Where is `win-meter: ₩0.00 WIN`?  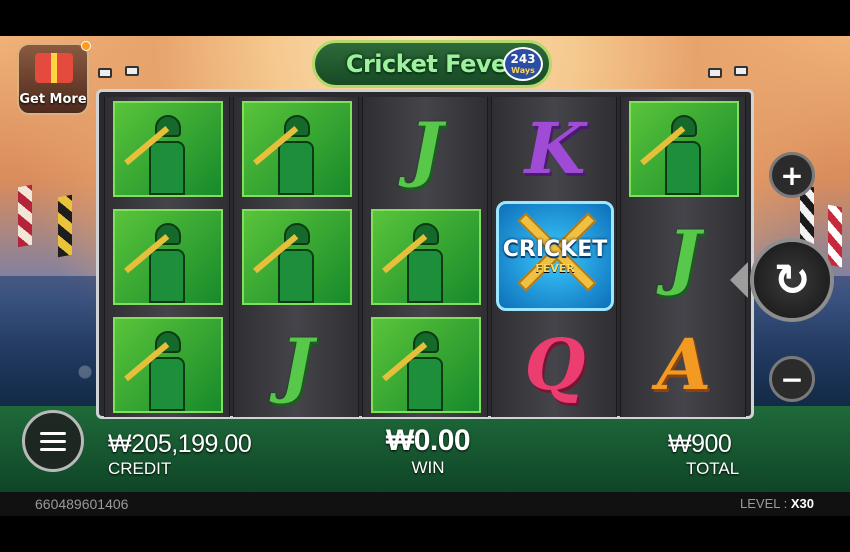
win-meter: ₩0.00 WIN is located at coordinates (428, 451).